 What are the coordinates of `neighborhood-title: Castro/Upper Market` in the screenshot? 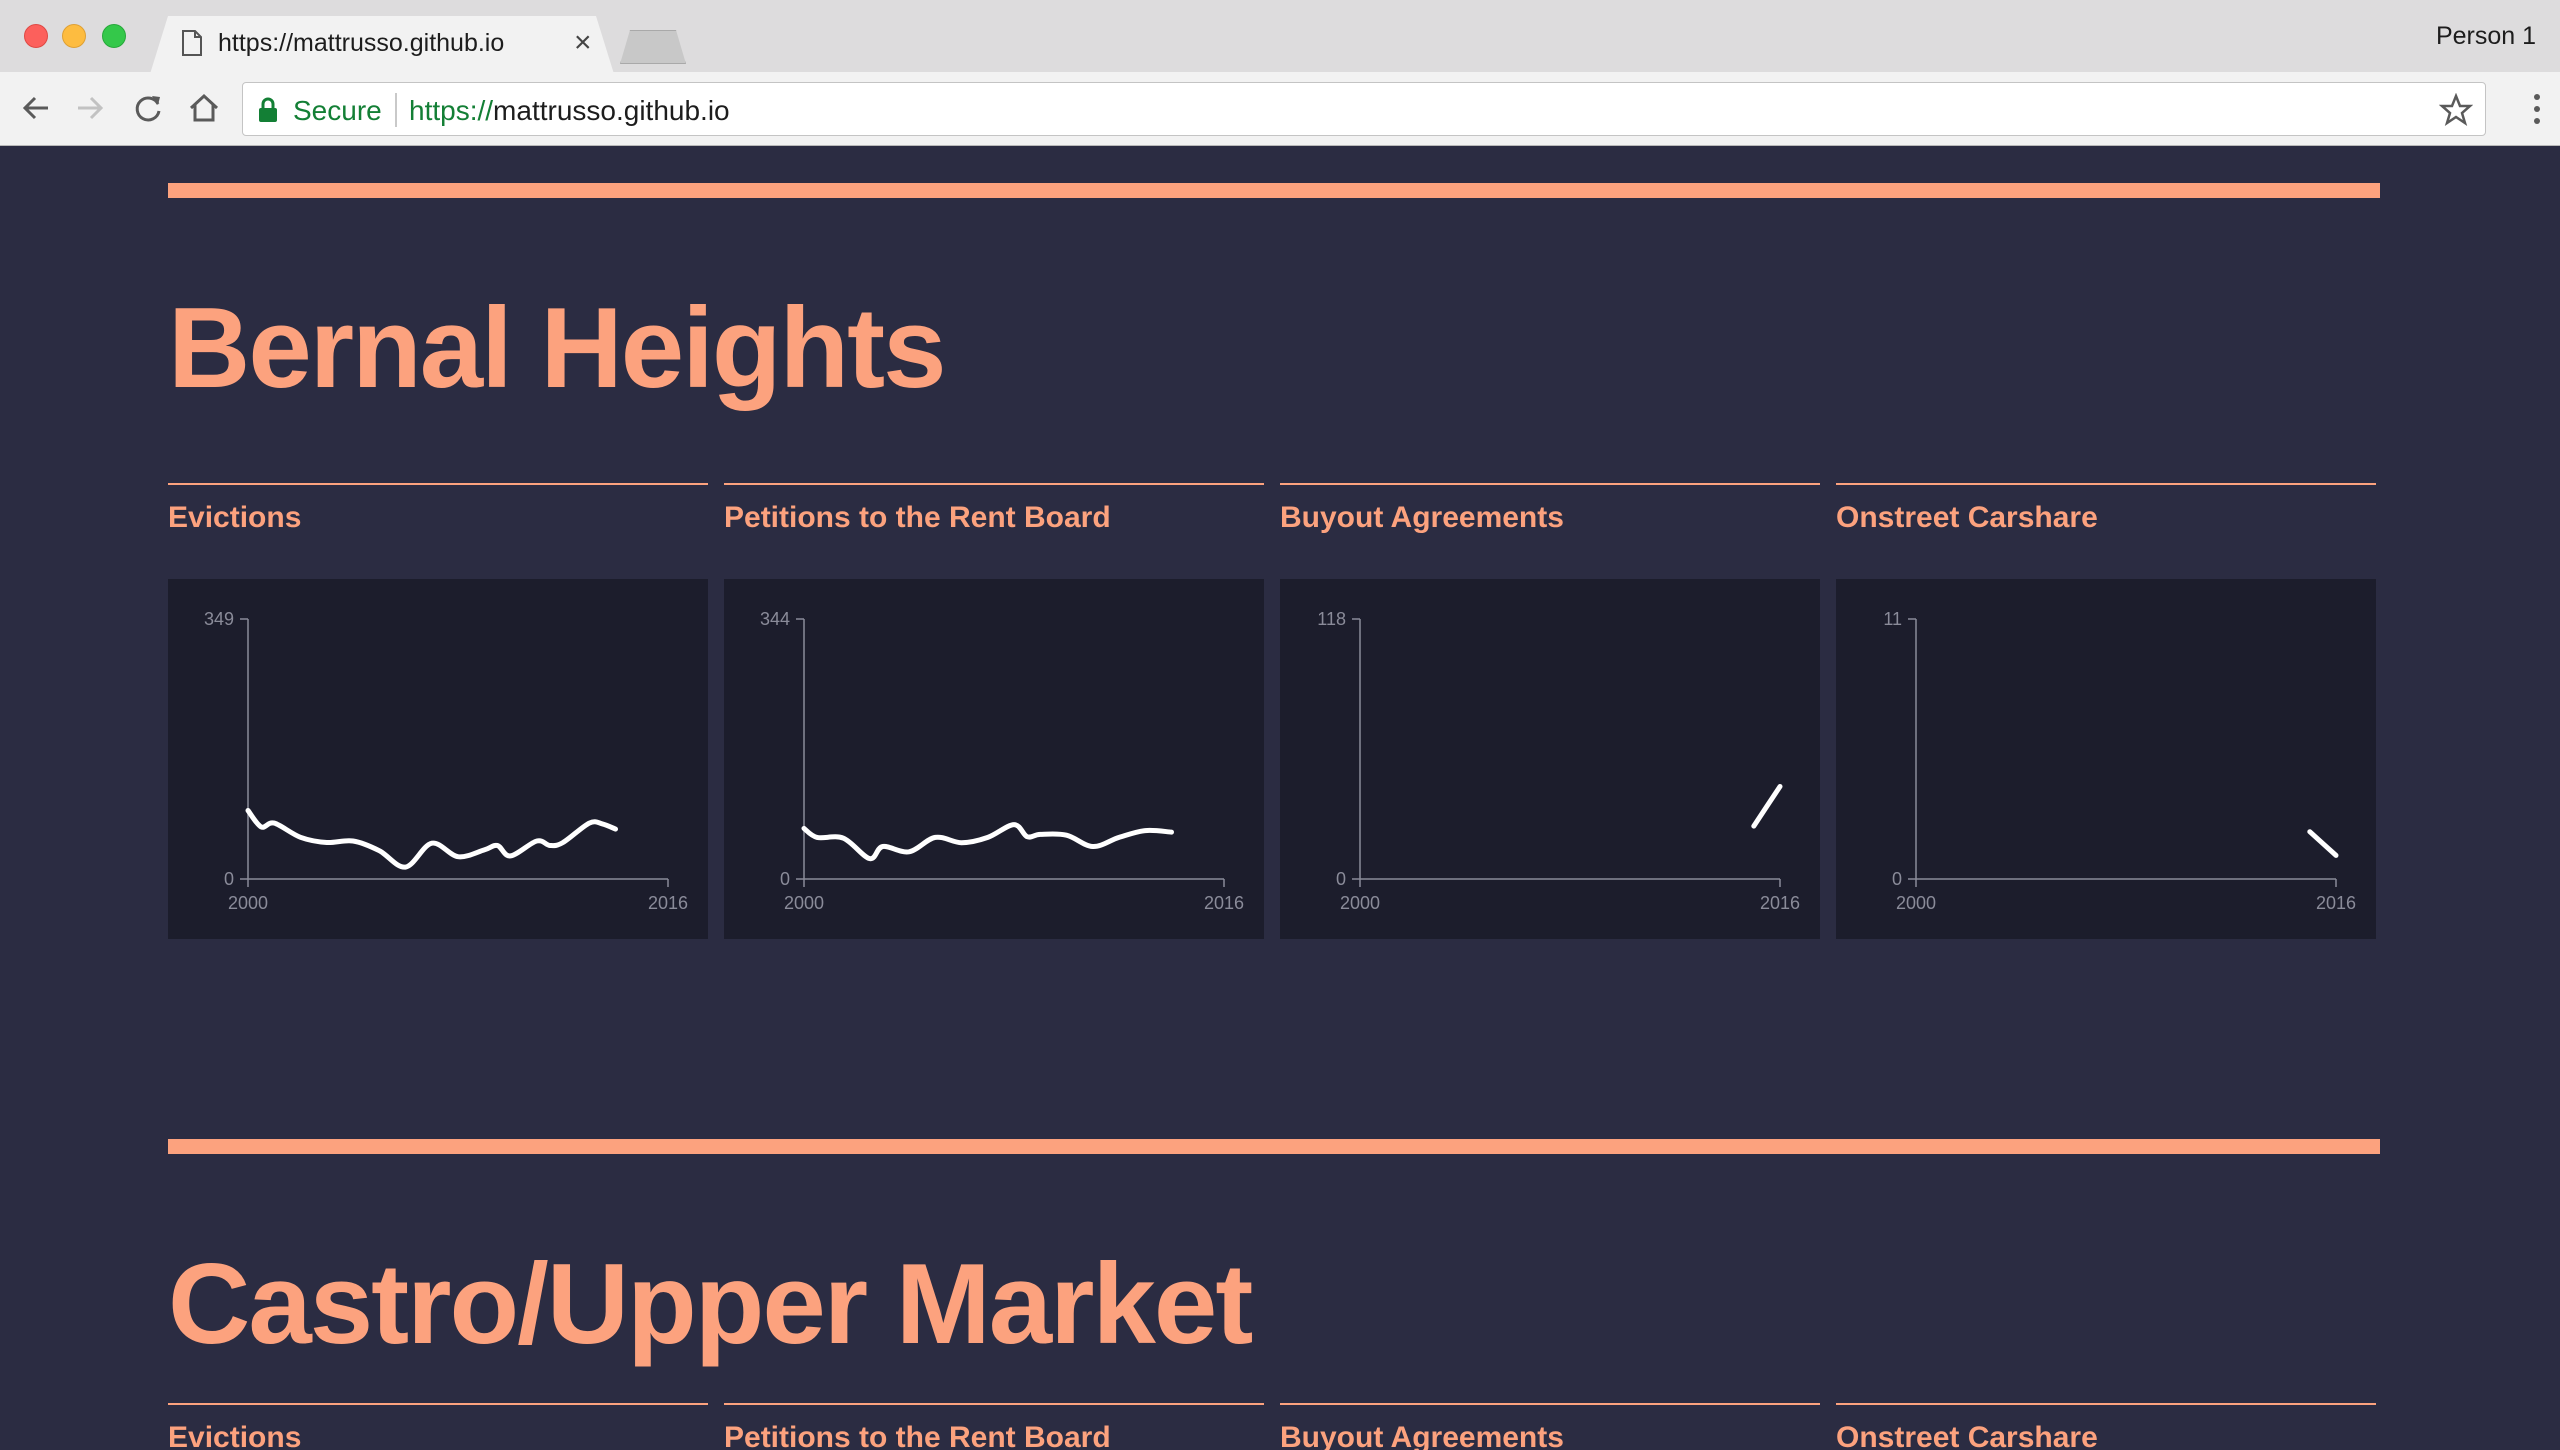 It's located at (710, 1304).